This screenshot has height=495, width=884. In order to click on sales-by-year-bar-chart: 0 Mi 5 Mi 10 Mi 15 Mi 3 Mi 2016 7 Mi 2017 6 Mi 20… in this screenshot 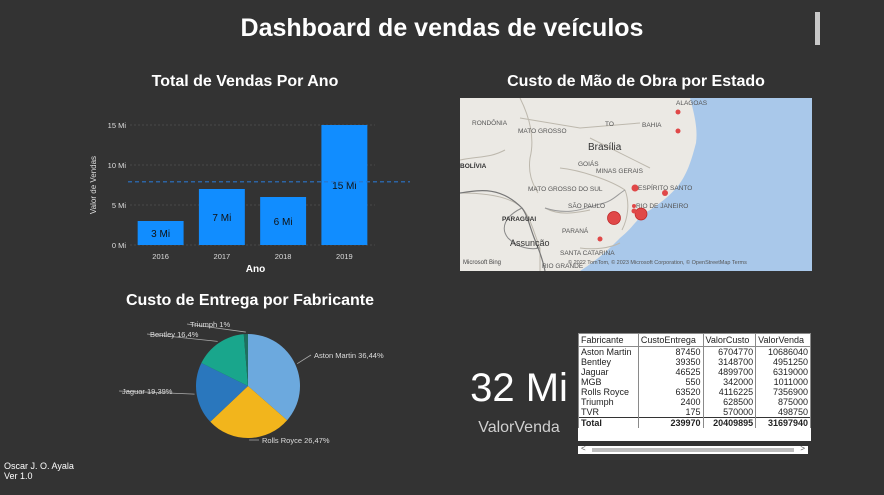, I will do `click(245, 192)`.